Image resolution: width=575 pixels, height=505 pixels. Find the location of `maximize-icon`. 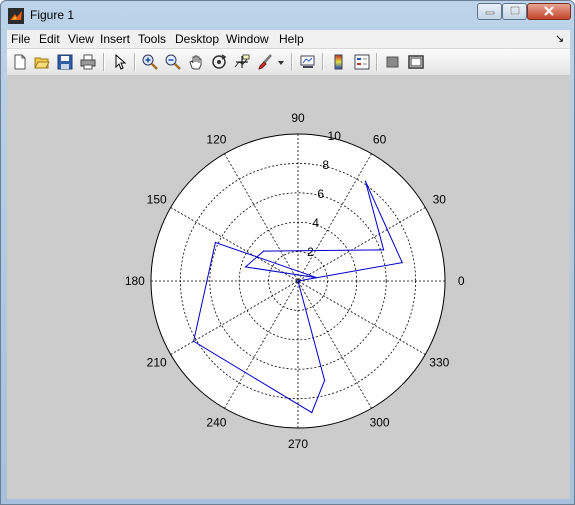

maximize-icon is located at coordinates (514, 12).